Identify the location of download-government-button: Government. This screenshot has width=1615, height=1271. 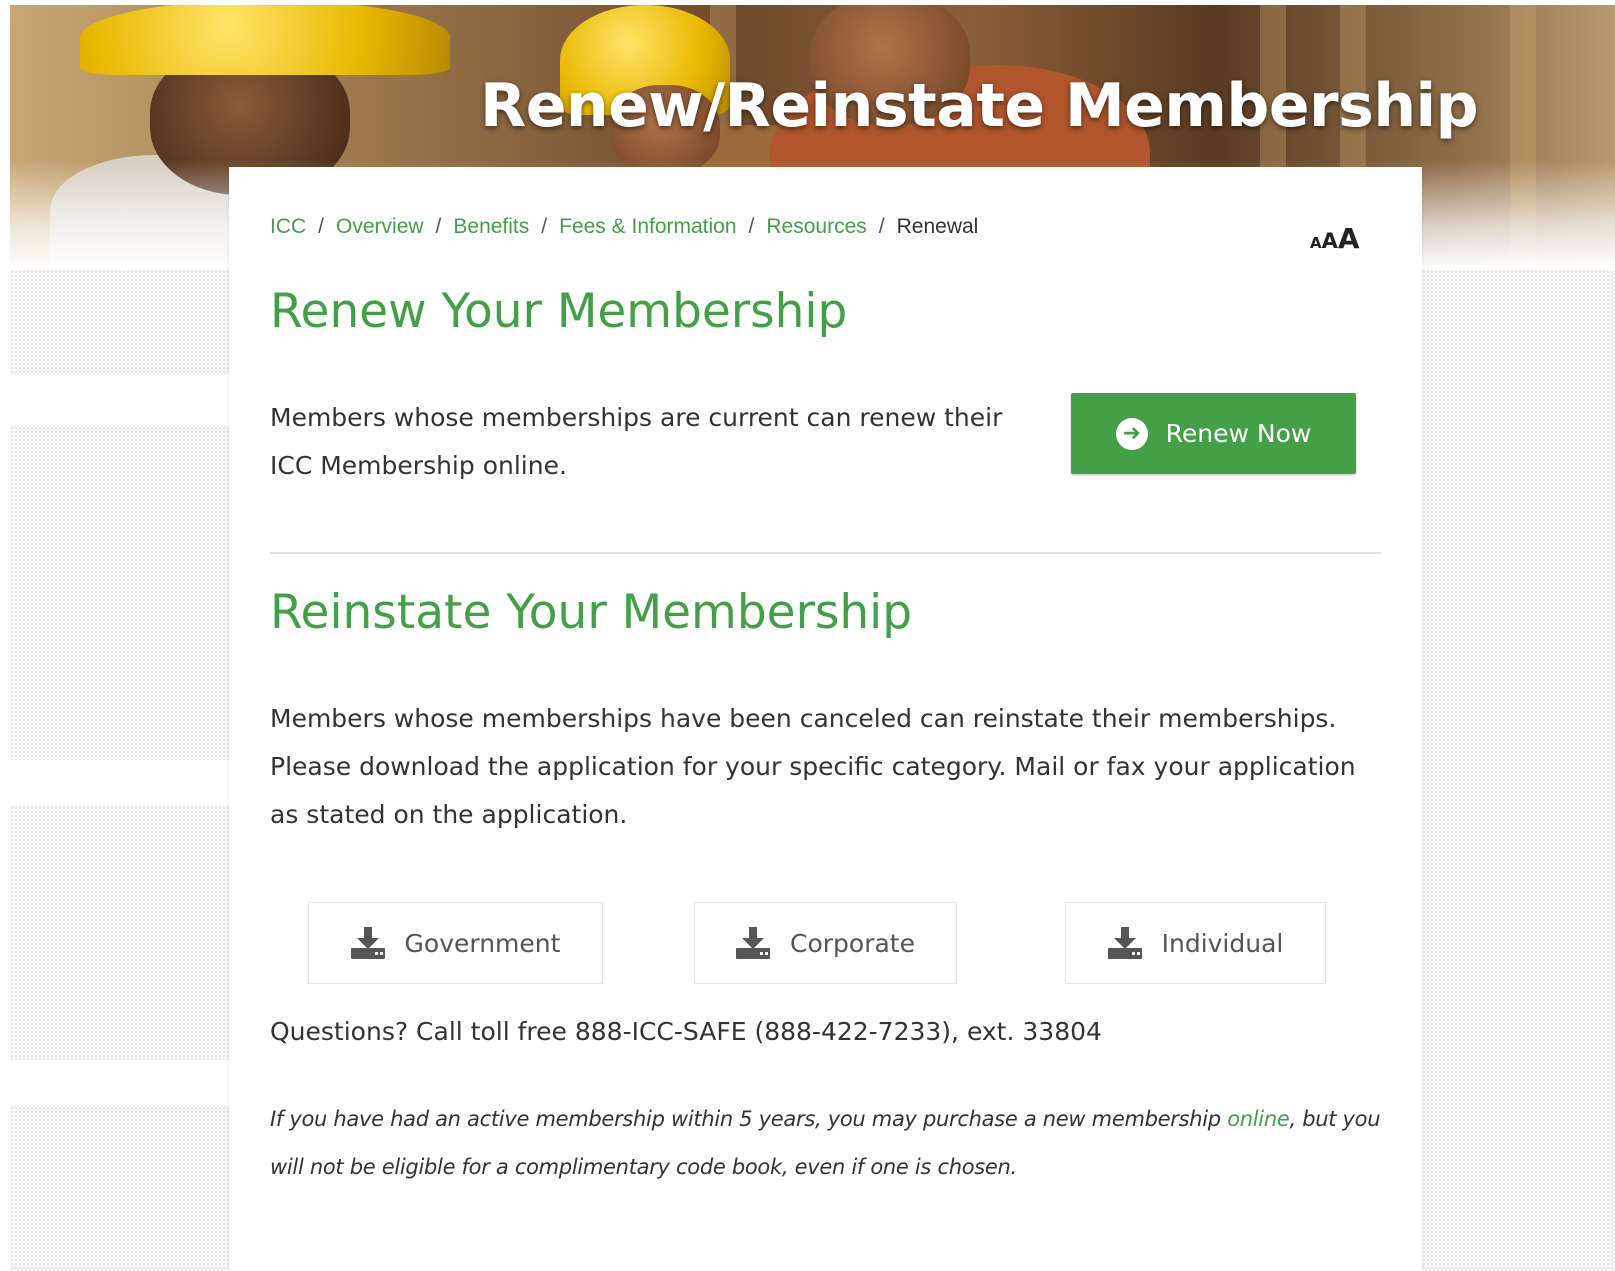
(455, 943).